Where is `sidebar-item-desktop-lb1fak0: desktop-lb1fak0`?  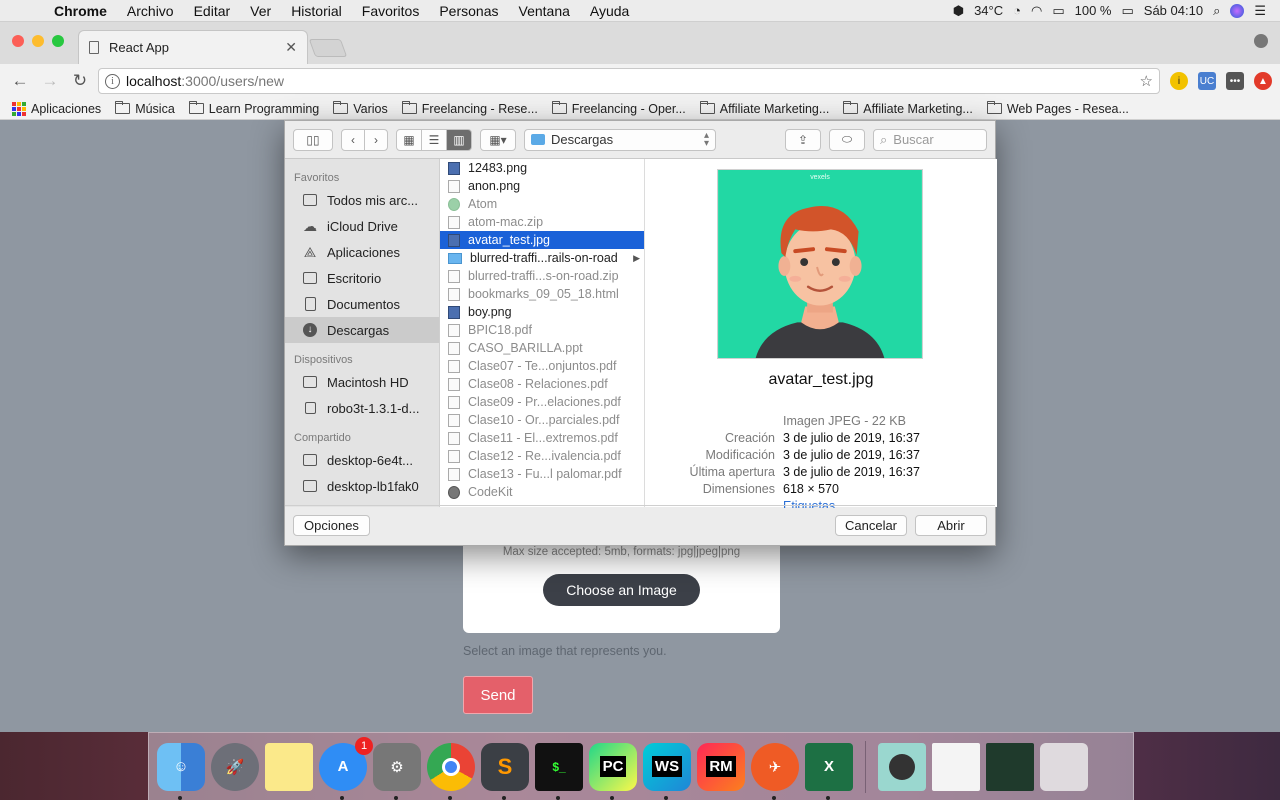
sidebar-item-desktop-lb1fak0: desktop-lb1fak0 is located at coordinates (362, 486).